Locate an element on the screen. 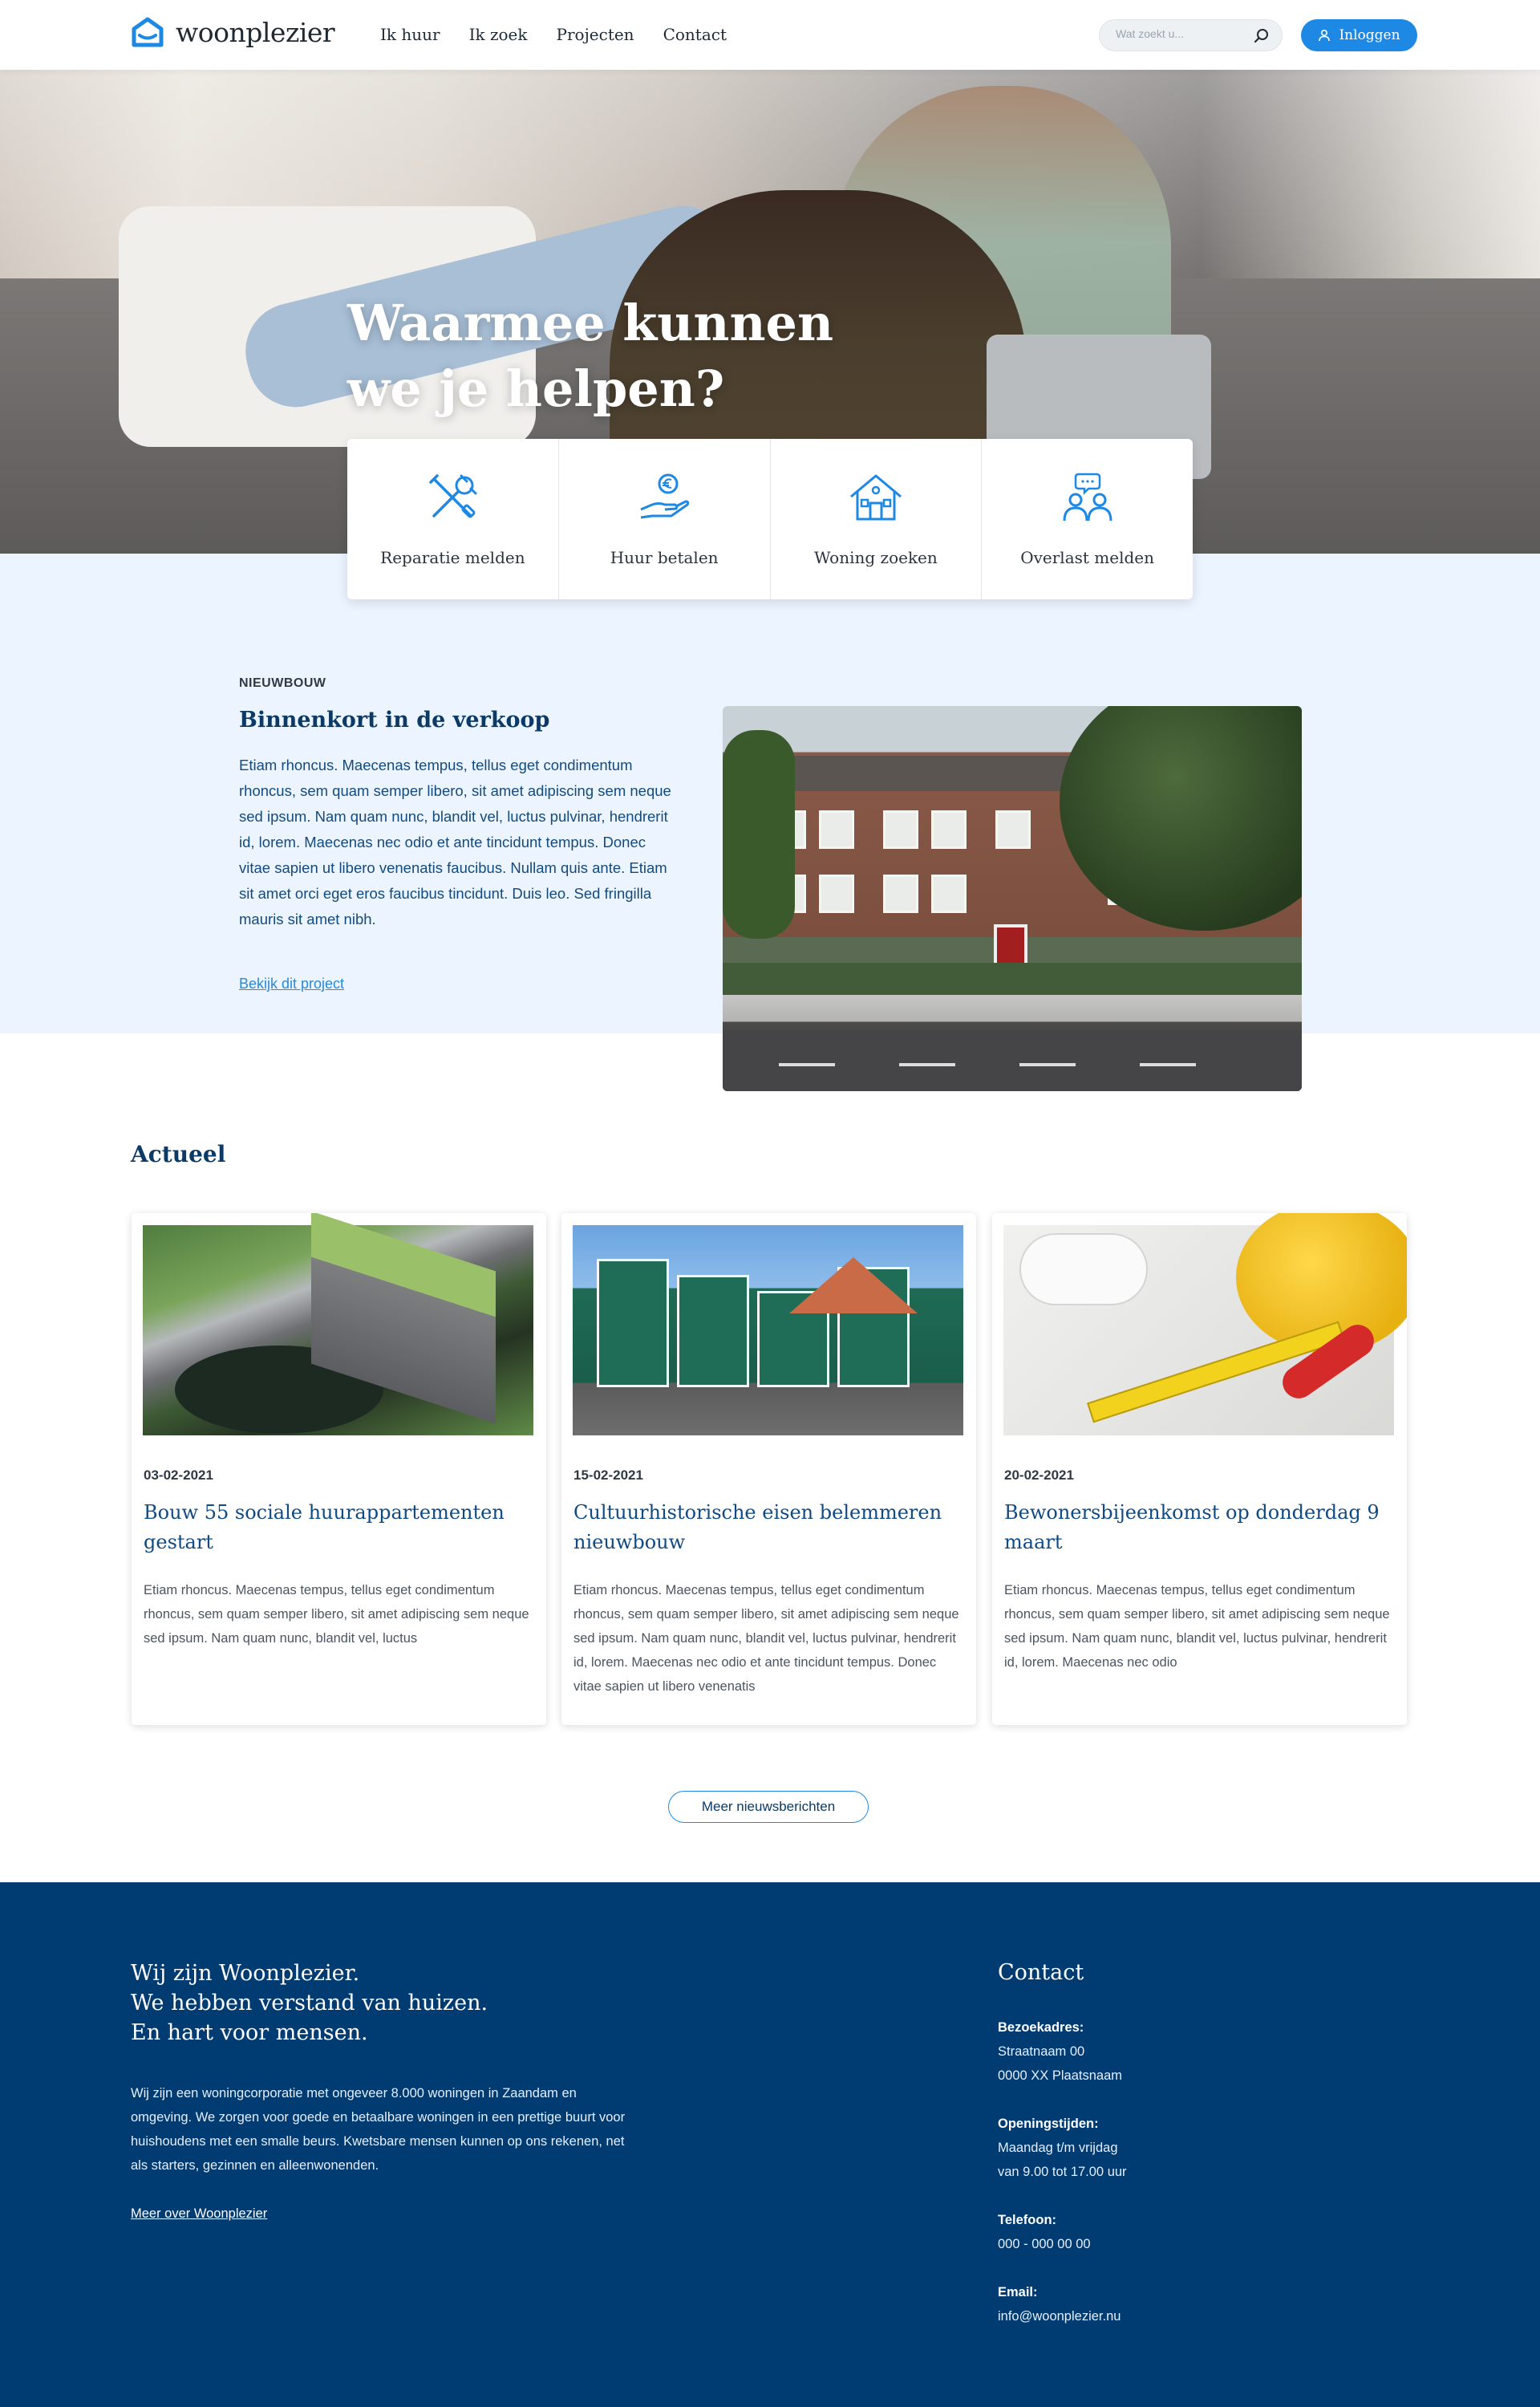 The height and width of the screenshot is (2407, 1540). service-label: Reparatie melden is located at coordinates (453, 558).